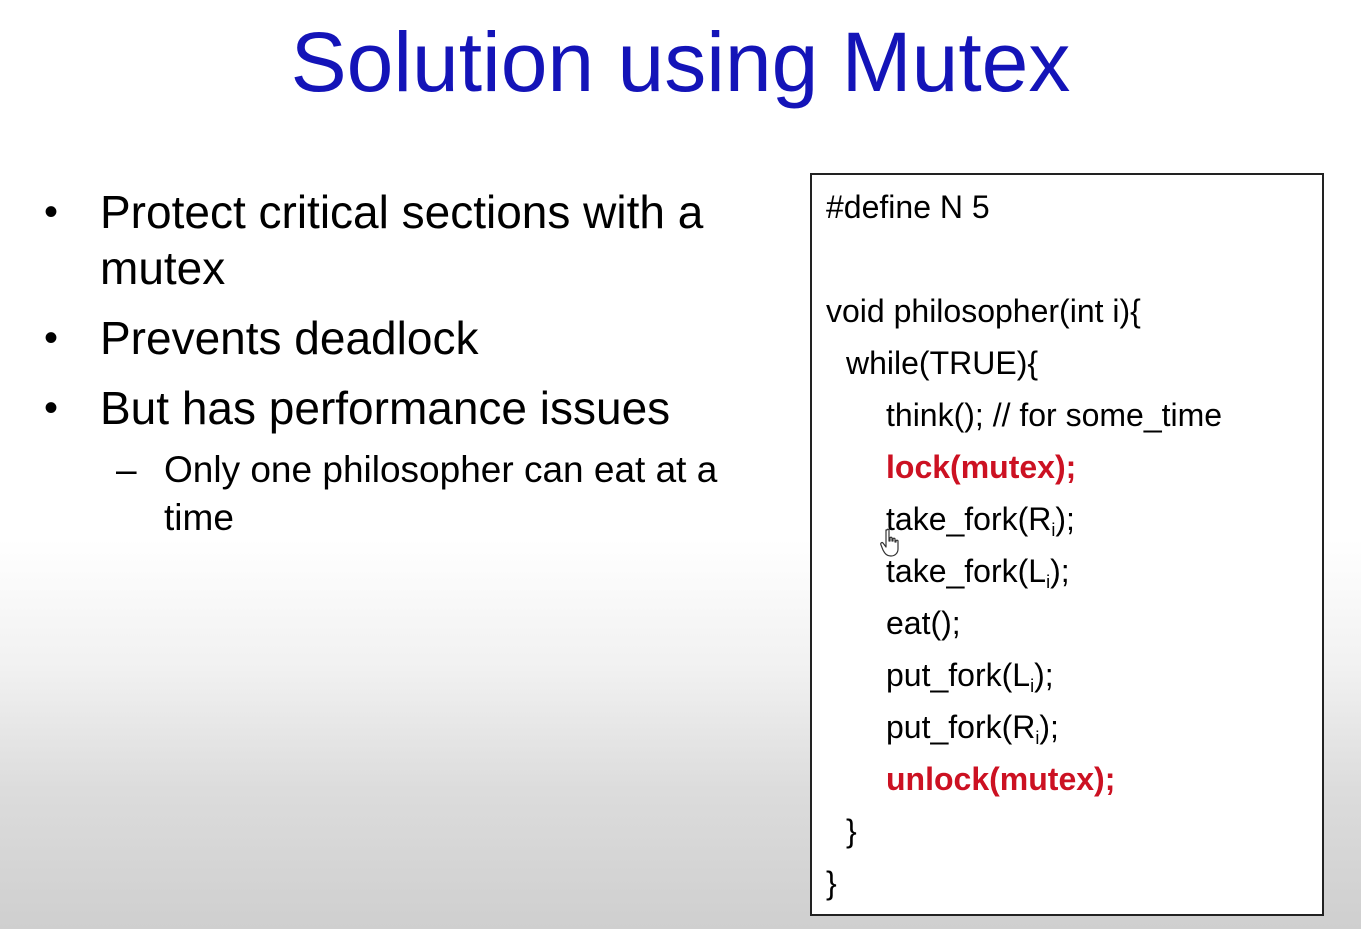  Describe the element at coordinates (402, 240) in the screenshot. I see `bullet-text: Protect critical sections with a mutex` at that location.